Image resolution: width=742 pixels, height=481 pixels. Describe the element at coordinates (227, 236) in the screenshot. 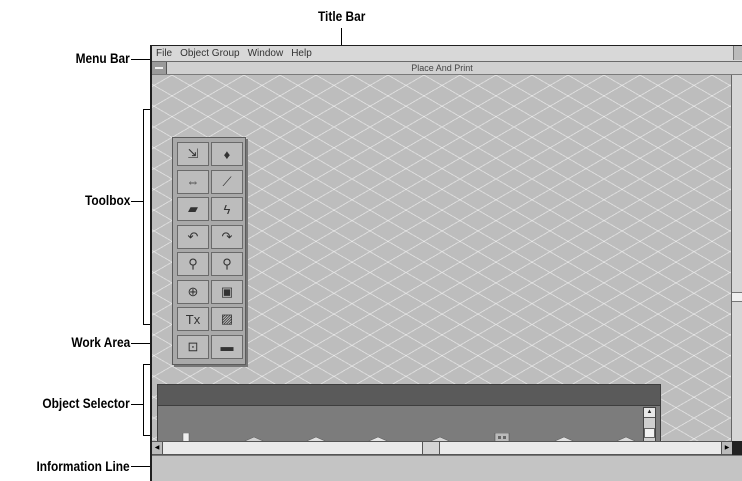

I see `rotate-right-icon: ↷` at that location.